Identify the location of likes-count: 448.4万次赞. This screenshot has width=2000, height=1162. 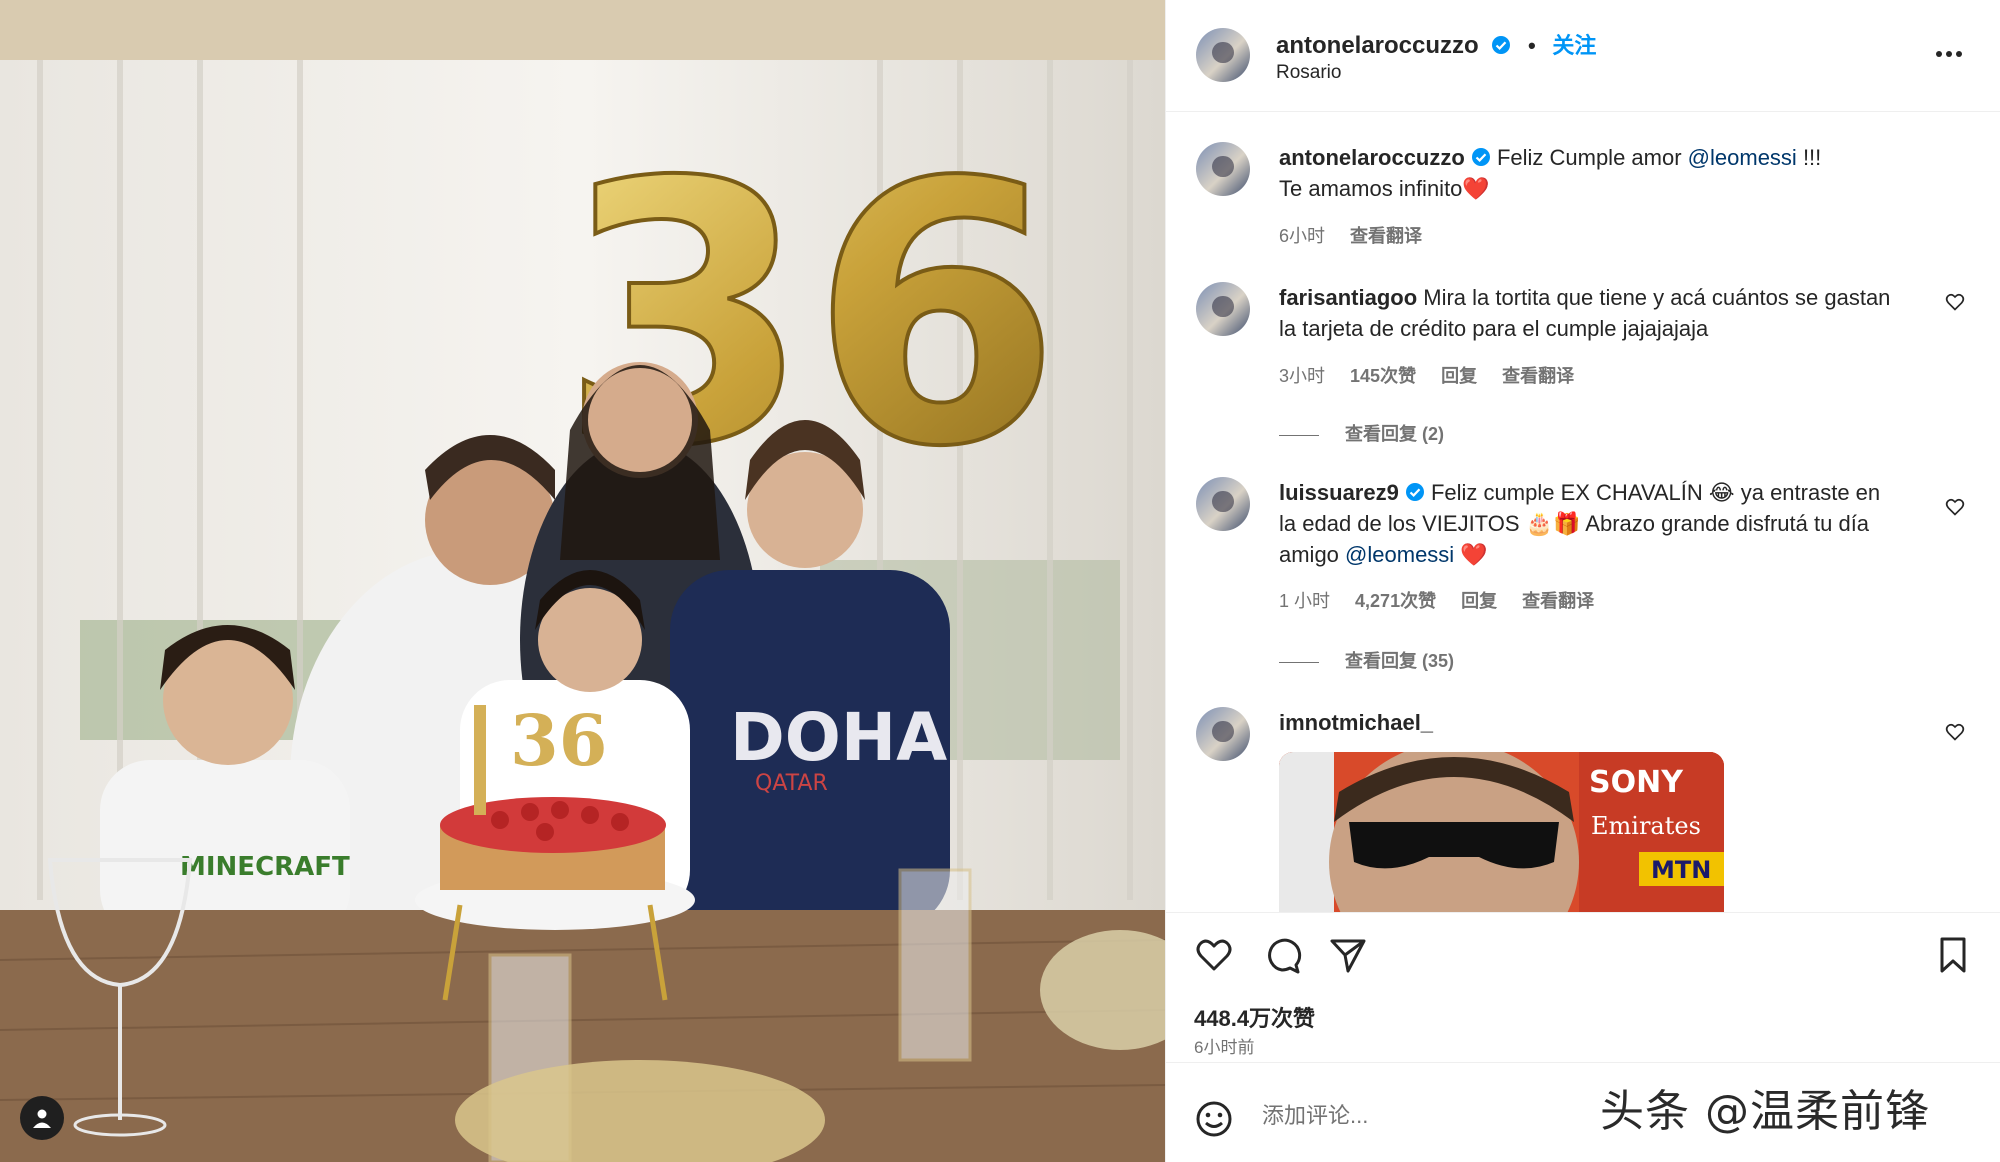
(1254, 1017).